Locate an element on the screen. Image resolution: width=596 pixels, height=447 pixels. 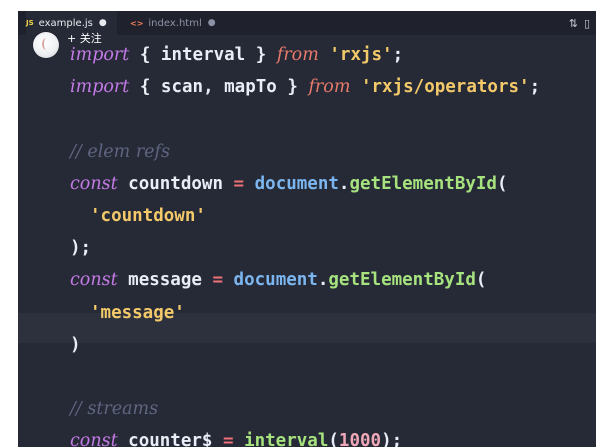
code-line: // streams is located at coordinates (114, 409).